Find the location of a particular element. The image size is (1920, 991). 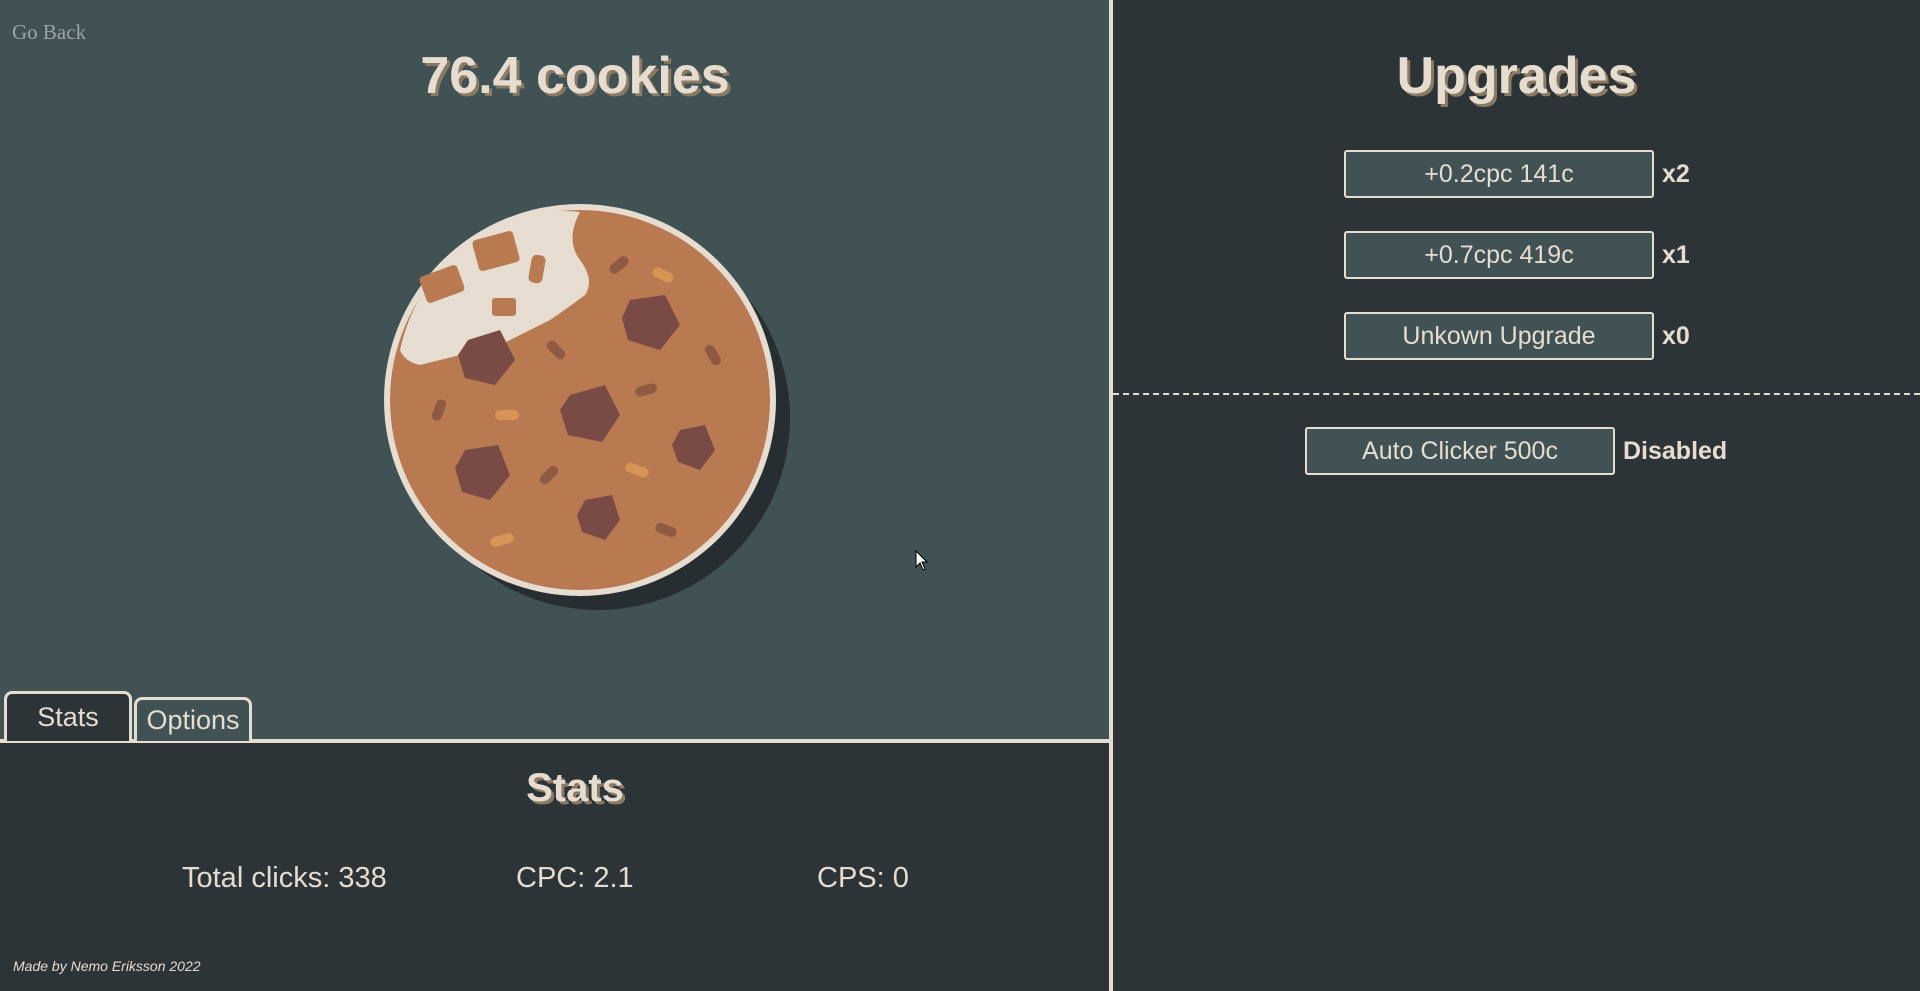

footer-credit: Made by Nemo Eriksson 2022 is located at coordinates (107, 966).